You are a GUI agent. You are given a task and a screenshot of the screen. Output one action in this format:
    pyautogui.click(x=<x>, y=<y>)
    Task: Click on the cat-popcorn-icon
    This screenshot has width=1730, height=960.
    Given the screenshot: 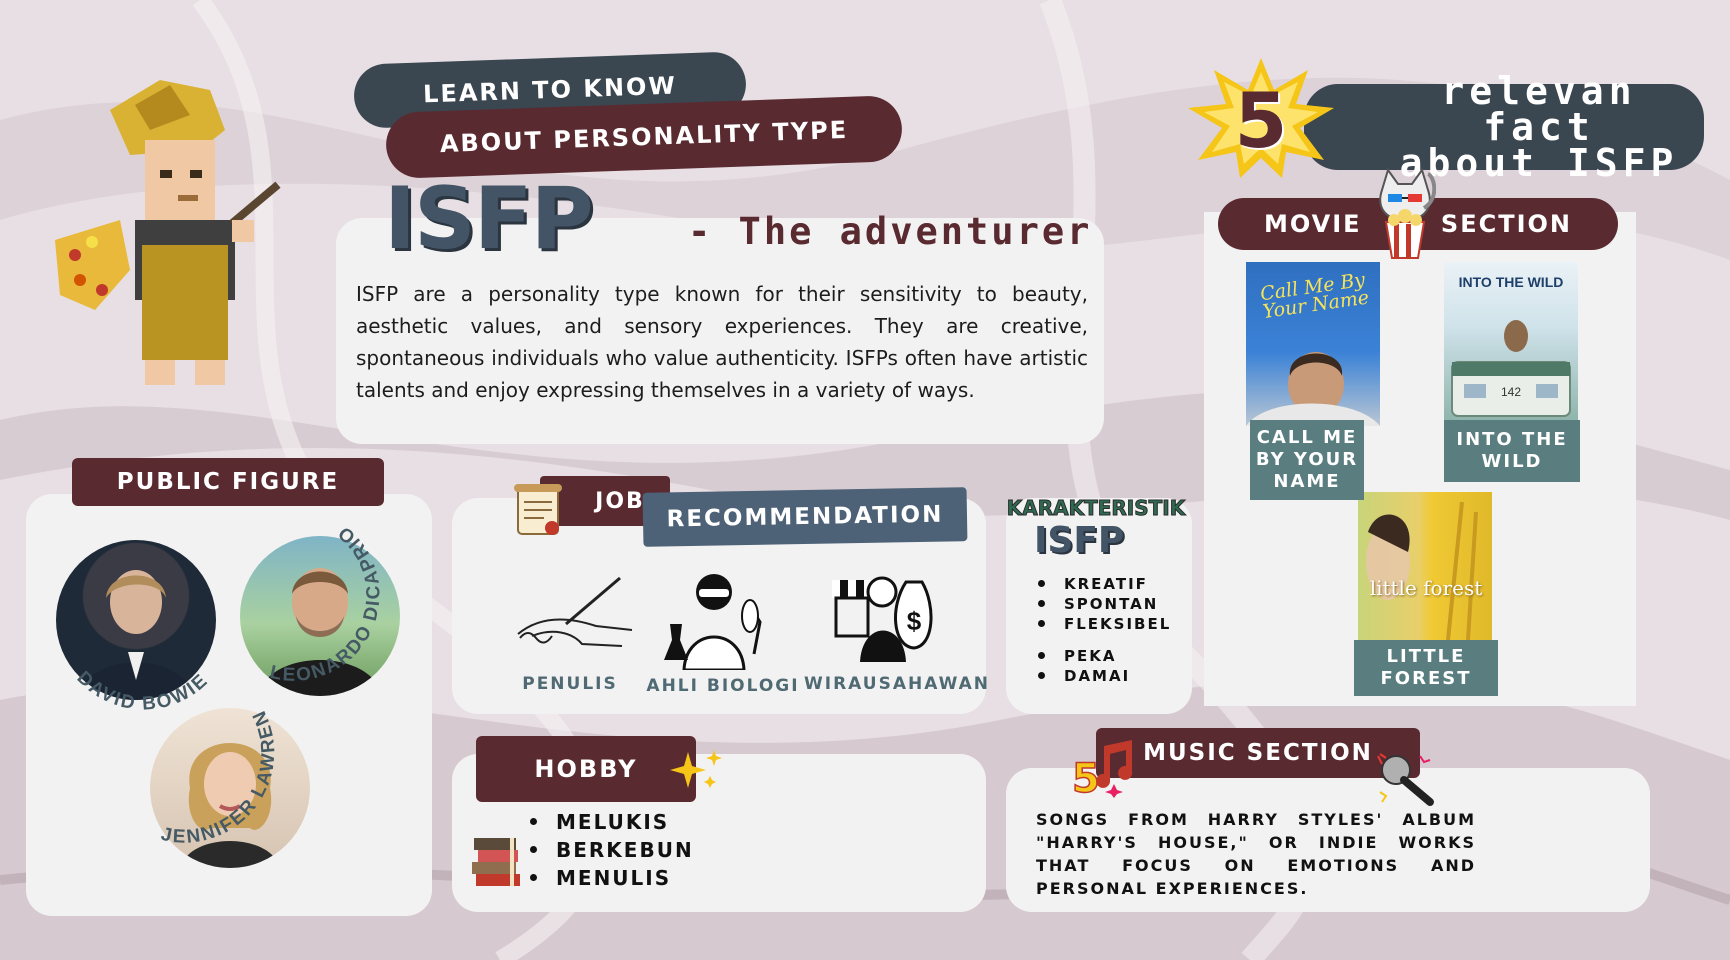 What is the action you would take?
    pyautogui.click(x=1407, y=213)
    